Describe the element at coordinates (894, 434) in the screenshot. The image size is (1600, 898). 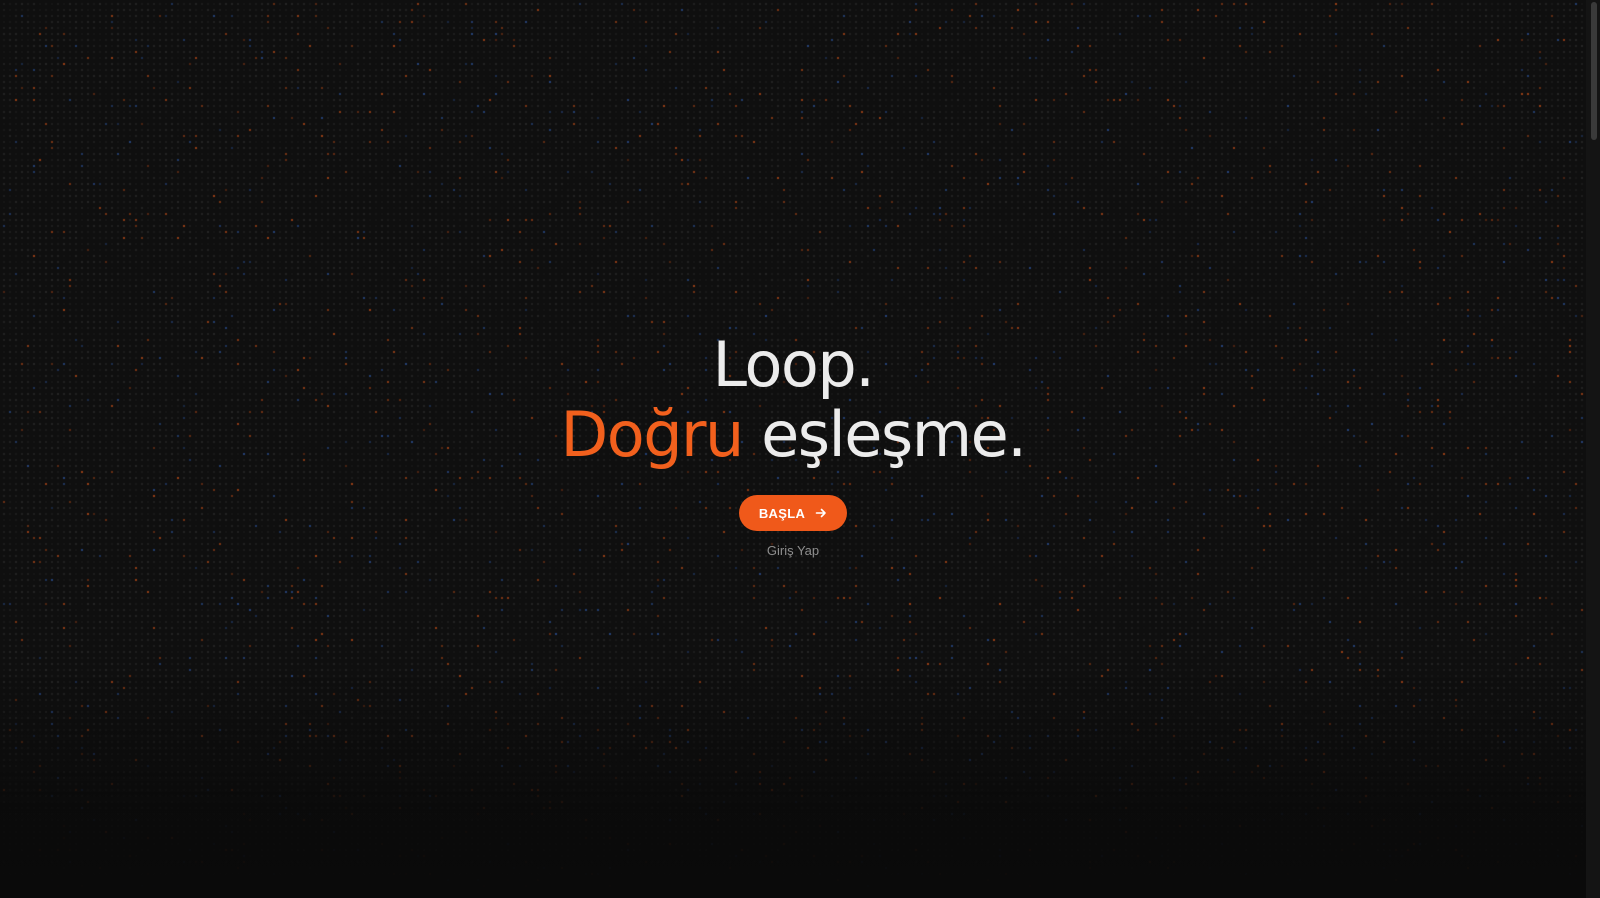
I see `headline-rest-word: eşleşme.` at that location.